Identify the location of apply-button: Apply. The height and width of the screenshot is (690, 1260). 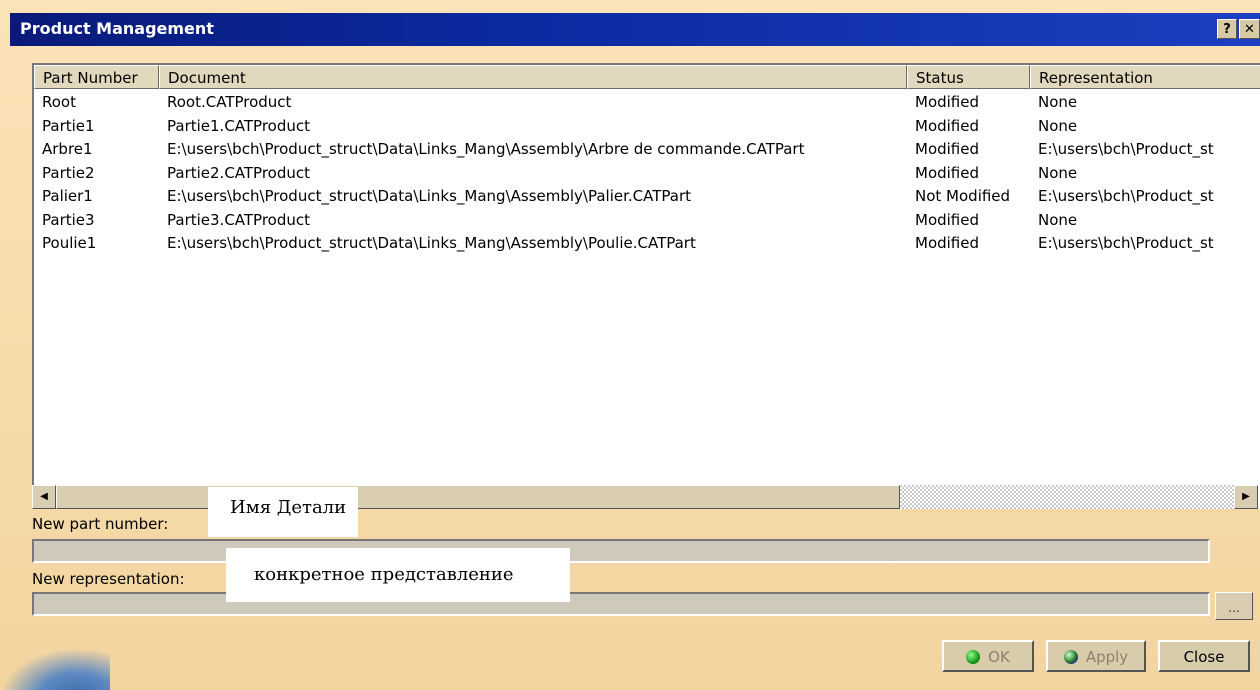
(1096, 656).